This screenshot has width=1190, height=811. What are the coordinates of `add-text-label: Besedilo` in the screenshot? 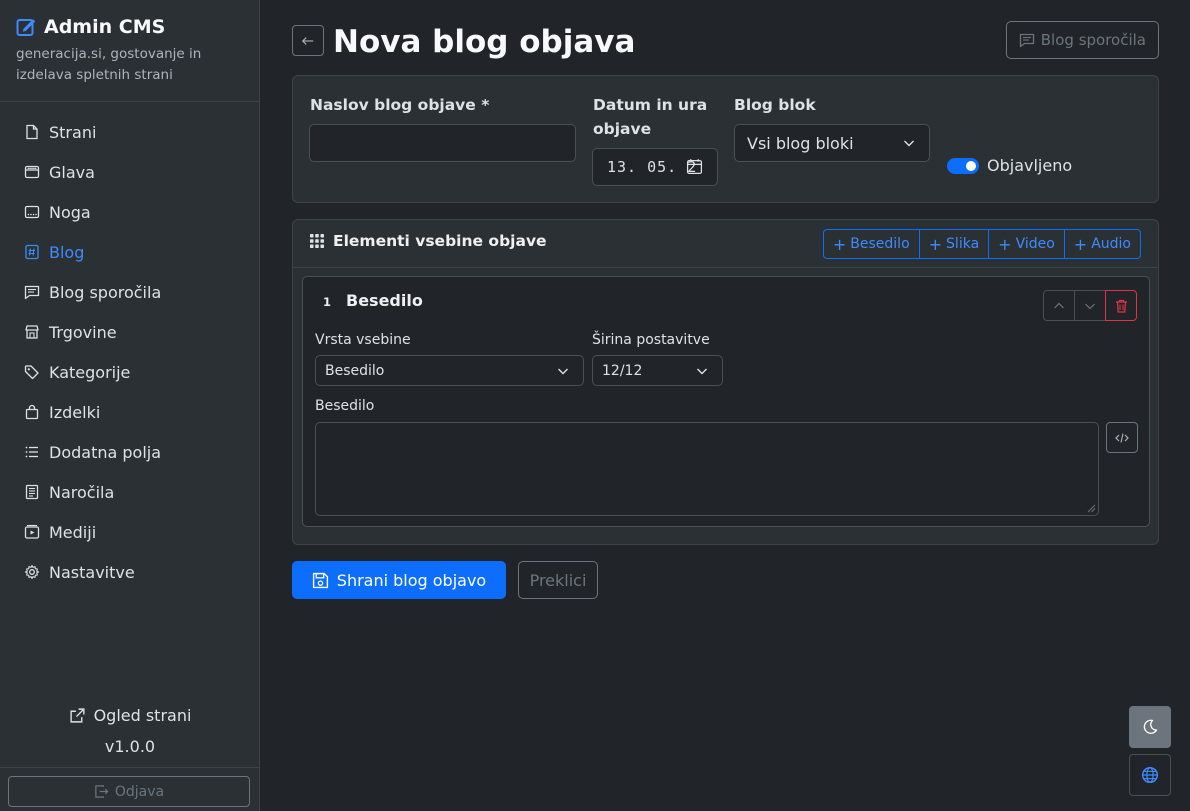 It's located at (880, 244).